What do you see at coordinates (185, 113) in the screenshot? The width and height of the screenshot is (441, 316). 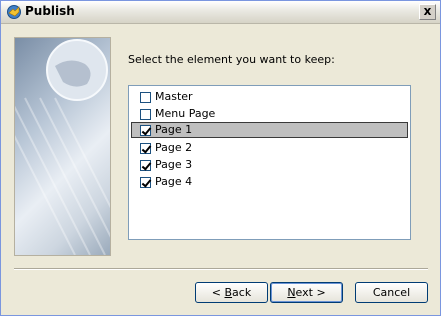 I see `item-label: Menu Page` at bounding box center [185, 113].